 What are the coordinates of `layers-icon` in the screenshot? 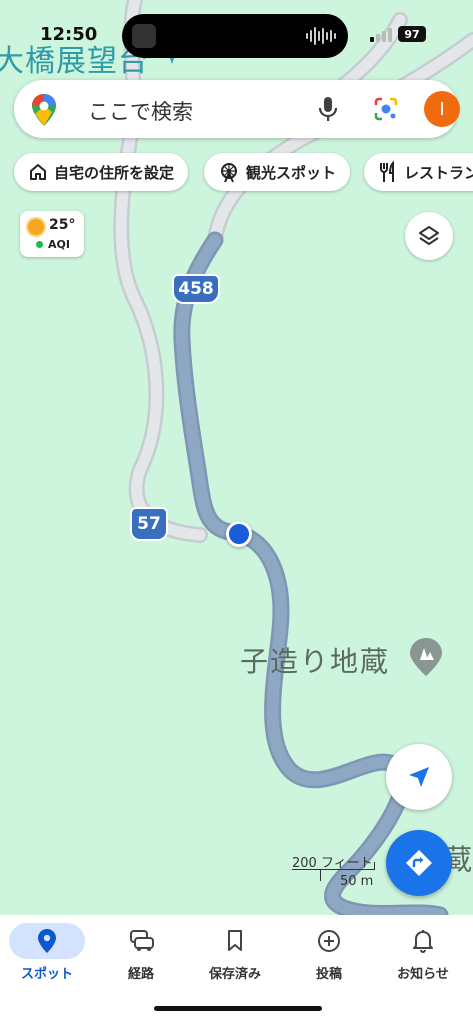 It's located at (429, 235).